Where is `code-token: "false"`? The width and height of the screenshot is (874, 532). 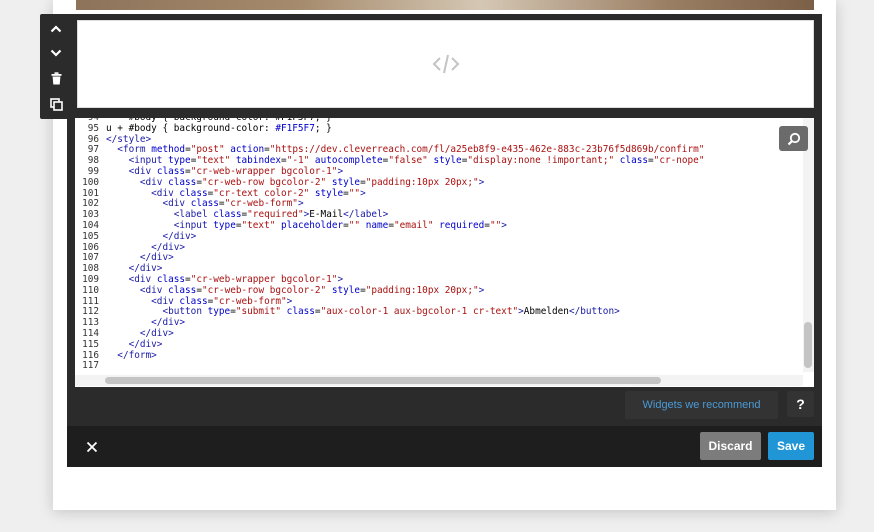 code-token: "false" is located at coordinates (408, 161).